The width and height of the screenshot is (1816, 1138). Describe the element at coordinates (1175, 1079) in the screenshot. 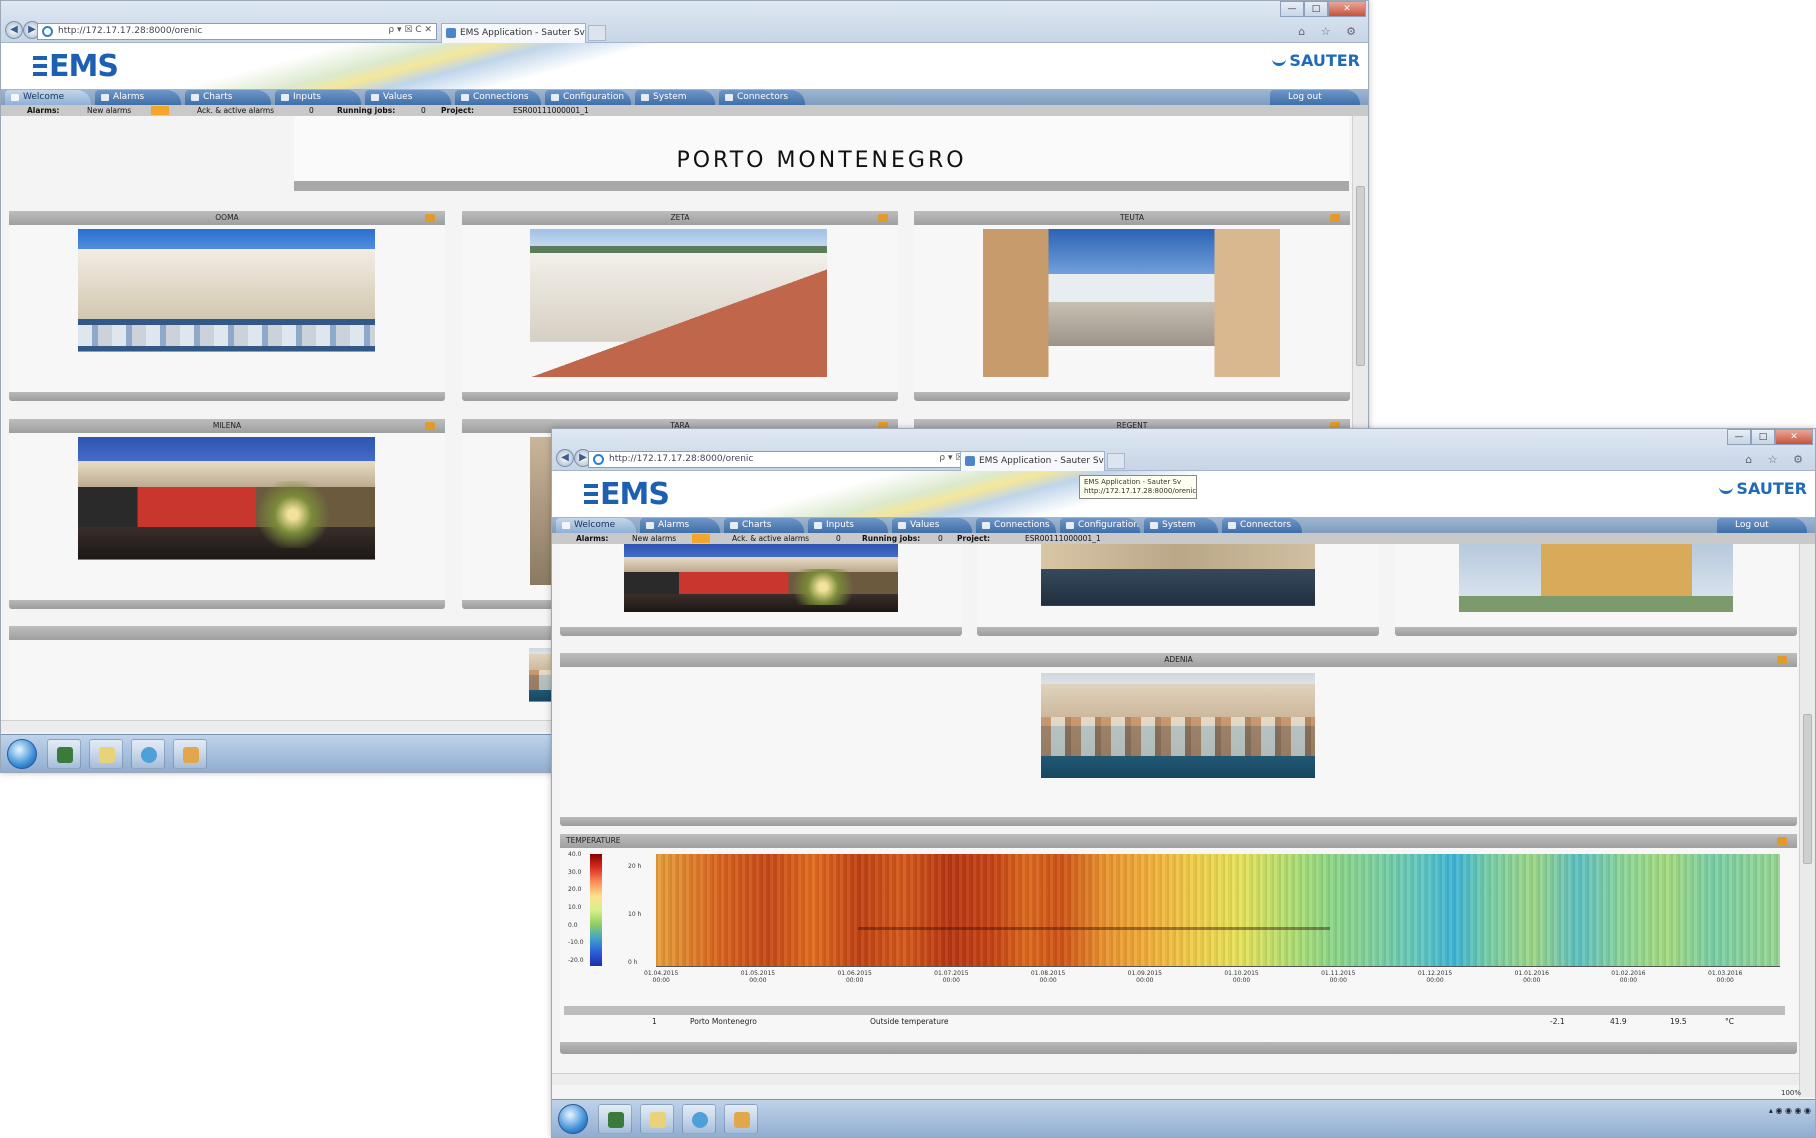

I see `horizontal-scrollbar` at that location.